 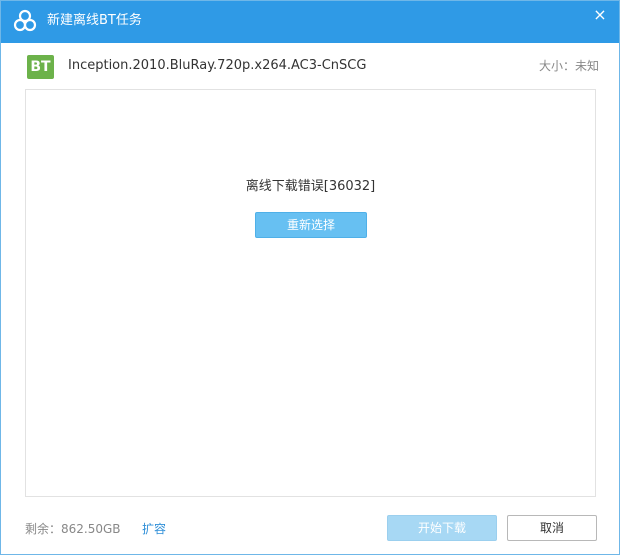 What do you see at coordinates (154, 529) in the screenshot?
I see `expand-storage-link: 扩容` at bounding box center [154, 529].